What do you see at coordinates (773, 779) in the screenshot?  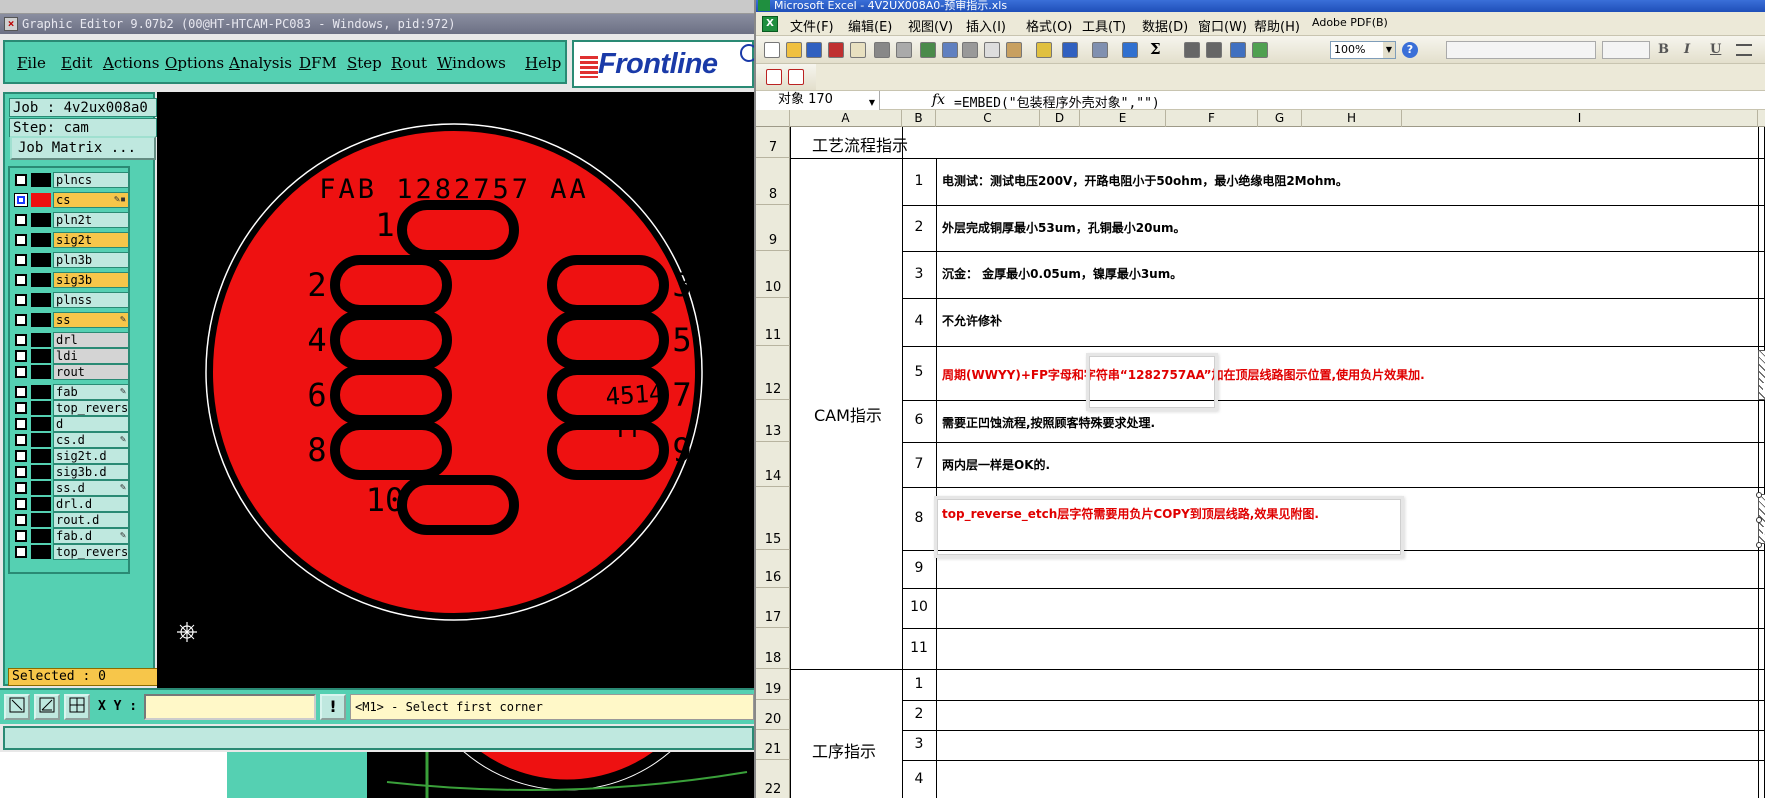 I see `row-header: 22` at bounding box center [773, 779].